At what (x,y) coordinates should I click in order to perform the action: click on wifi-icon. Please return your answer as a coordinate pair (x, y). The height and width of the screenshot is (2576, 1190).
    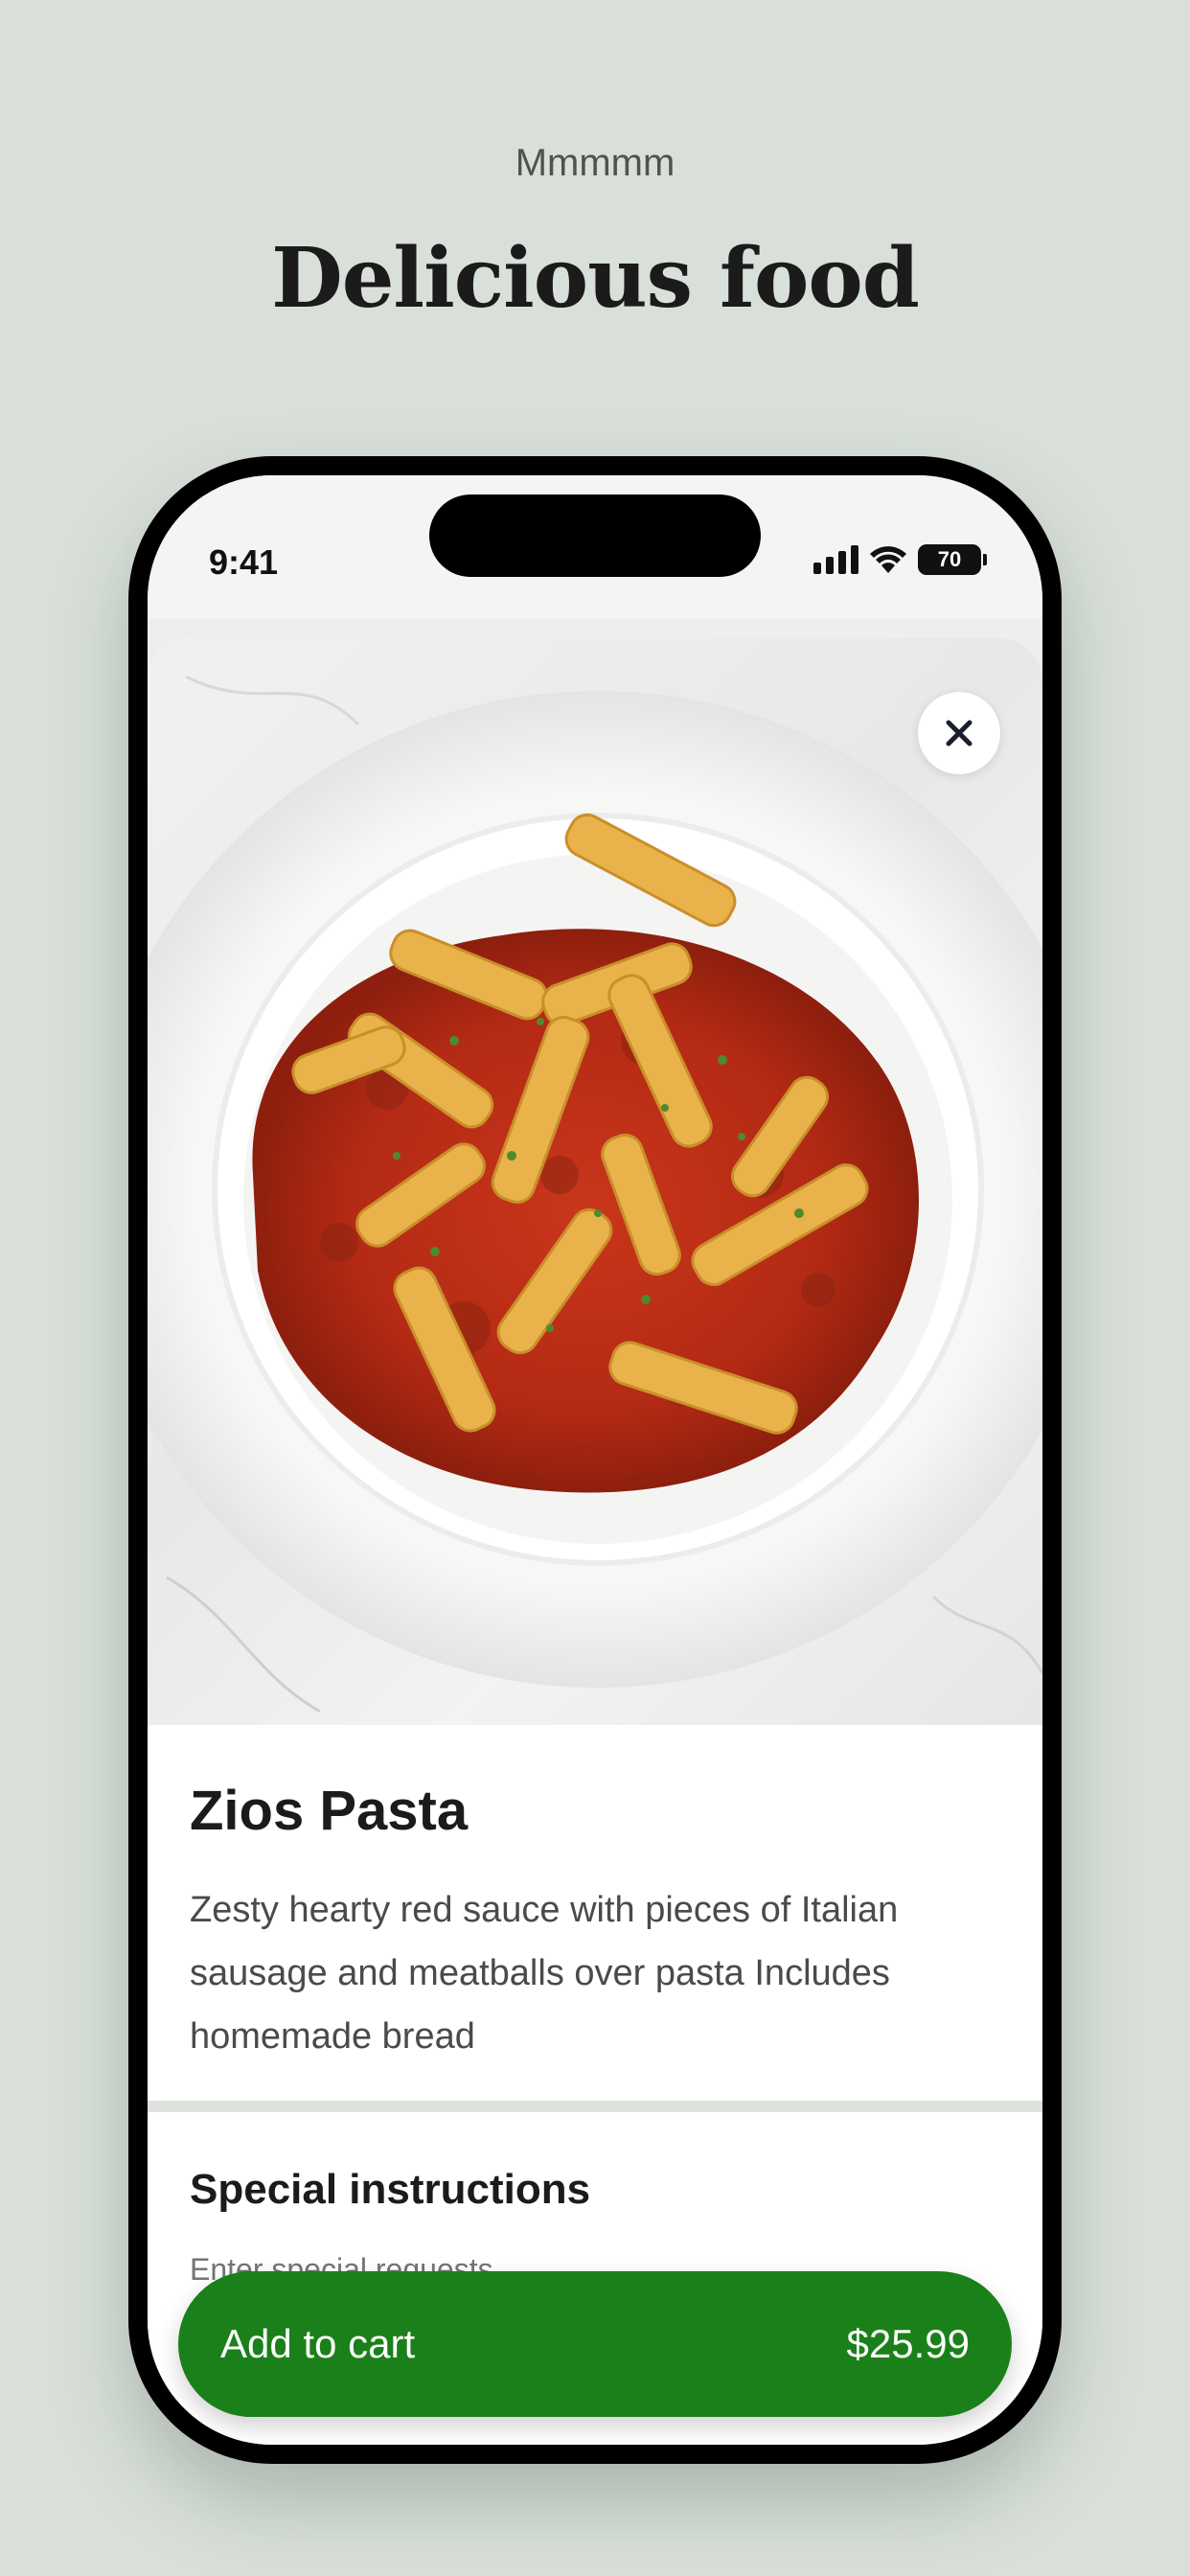
    Looking at the image, I should click on (888, 559).